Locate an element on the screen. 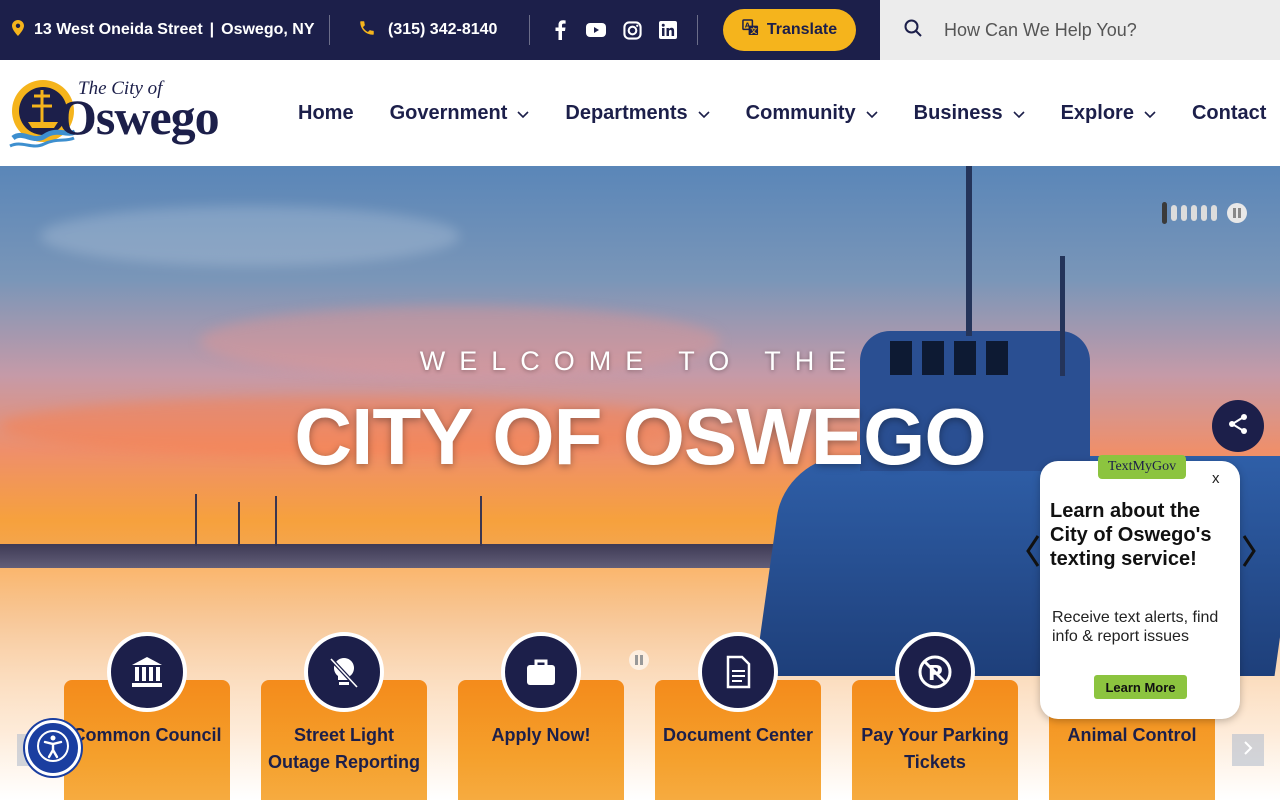 The image size is (1280, 800). close-icon: x is located at coordinates (1216, 478).